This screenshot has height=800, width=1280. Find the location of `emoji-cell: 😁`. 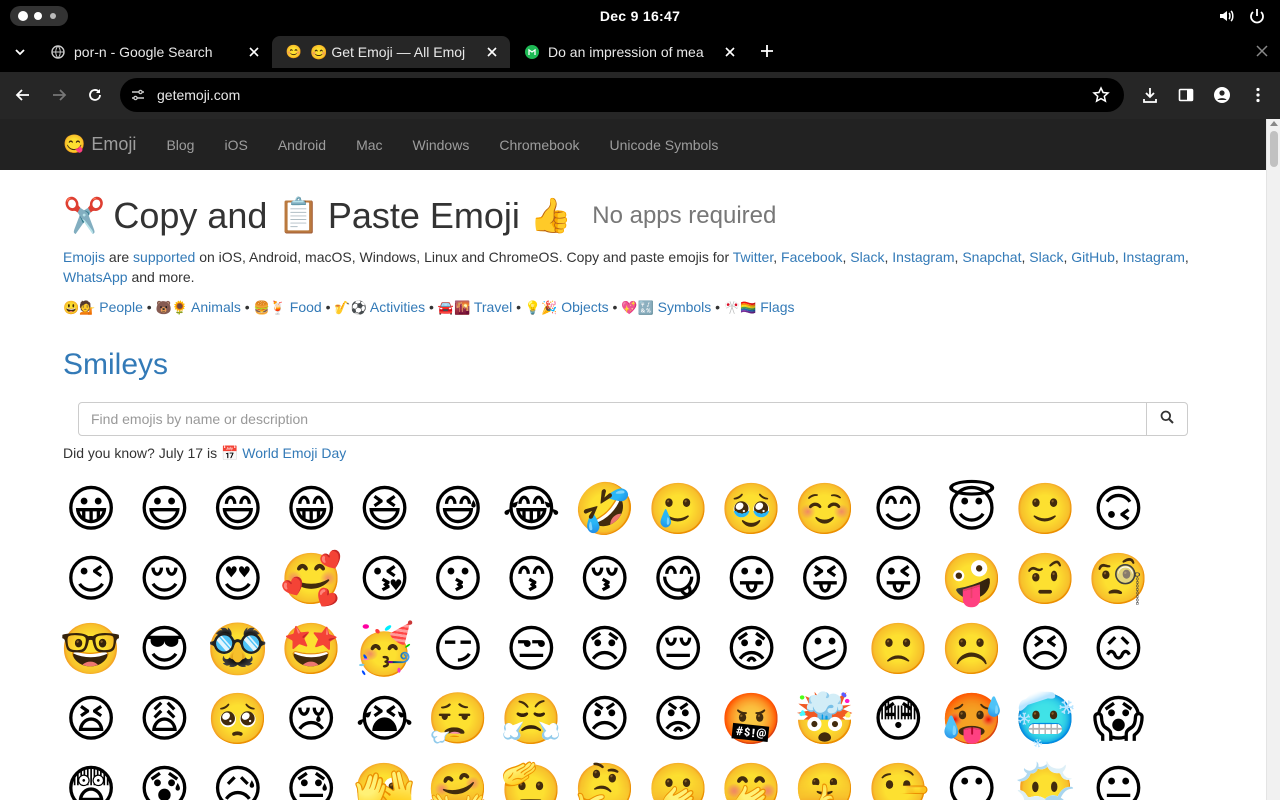

emoji-cell: 😁 is located at coordinates (311, 509).